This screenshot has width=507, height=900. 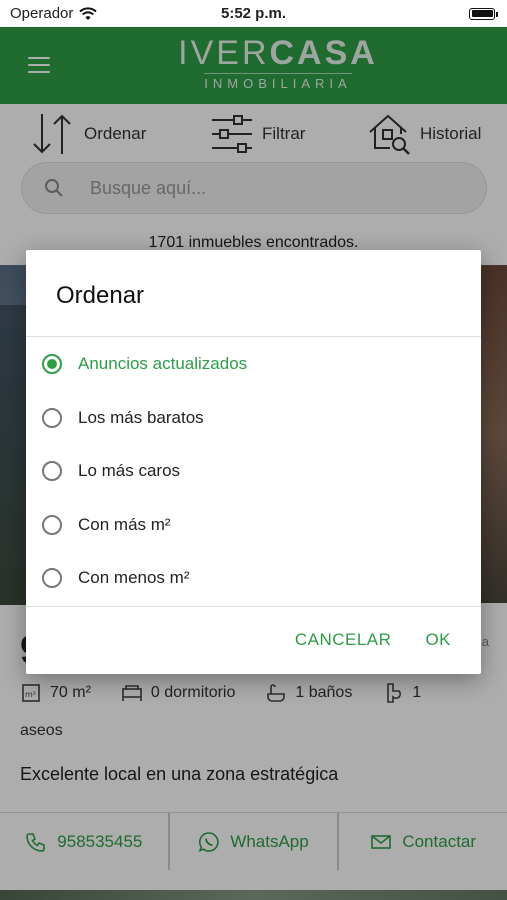 I want to click on option-label: Los más baratos, so click(x=141, y=417).